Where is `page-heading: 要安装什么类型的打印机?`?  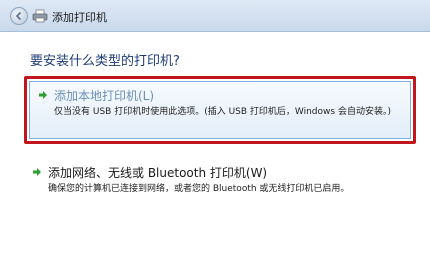
page-heading: 要安装什么类型的打印机? is located at coordinates (105, 61).